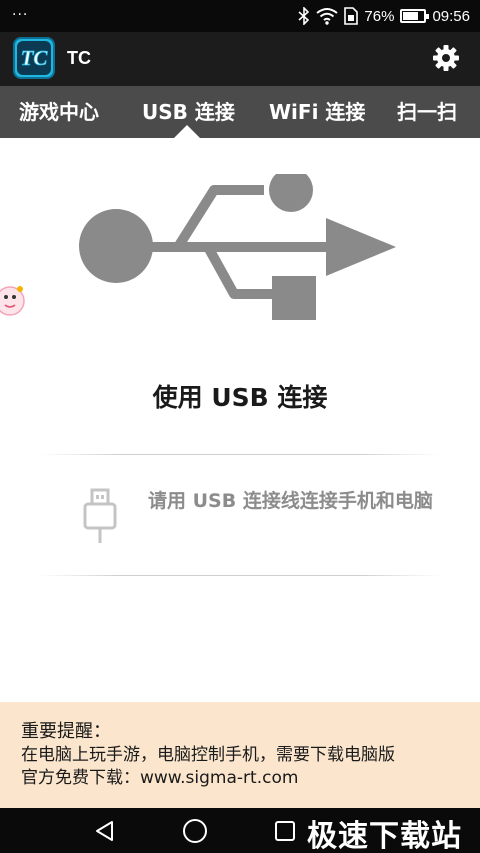 The height and width of the screenshot is (853, 480). Describe the element at coordinates (59, 112) in the screenshot. I see `tab-game-center: 游戏中心` at that location.